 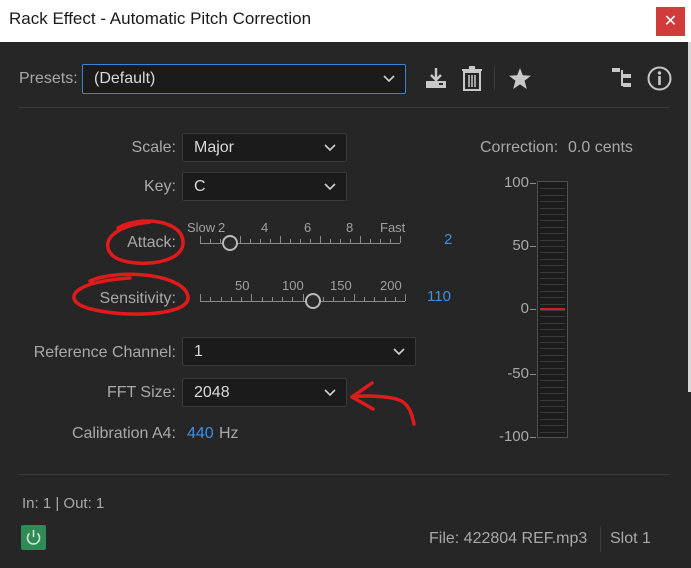 I want to click on scale-dropdown: Major, so click(x=264, y=147).